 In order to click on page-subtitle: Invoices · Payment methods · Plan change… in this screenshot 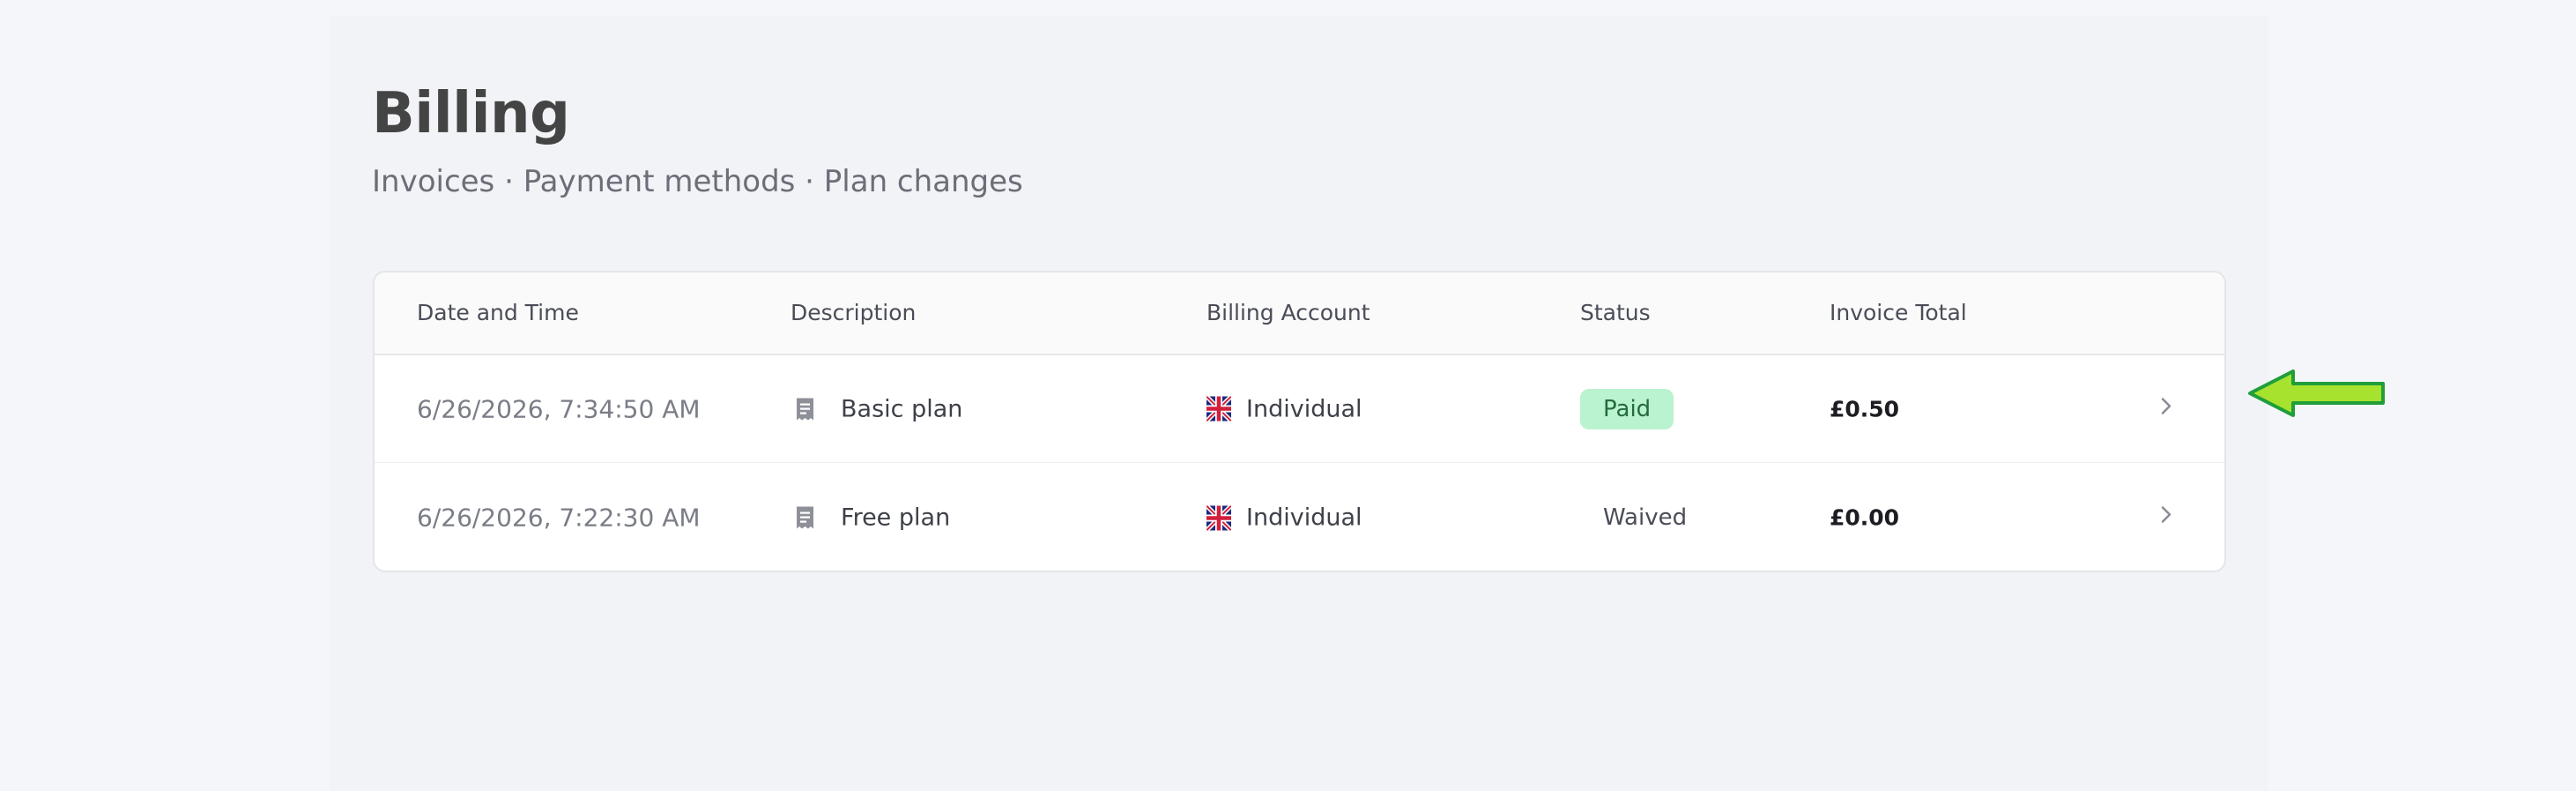, I will do `click(697, 181)`.